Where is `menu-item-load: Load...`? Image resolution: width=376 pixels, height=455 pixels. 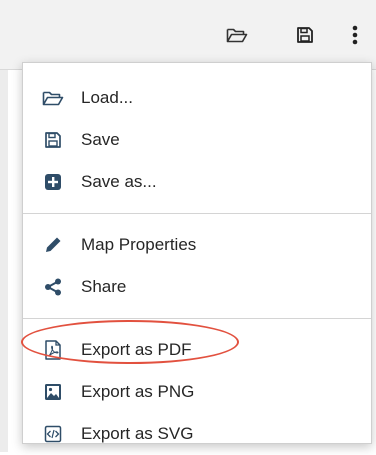
menu-item-load: Load... is located at coordinates (197, 98).